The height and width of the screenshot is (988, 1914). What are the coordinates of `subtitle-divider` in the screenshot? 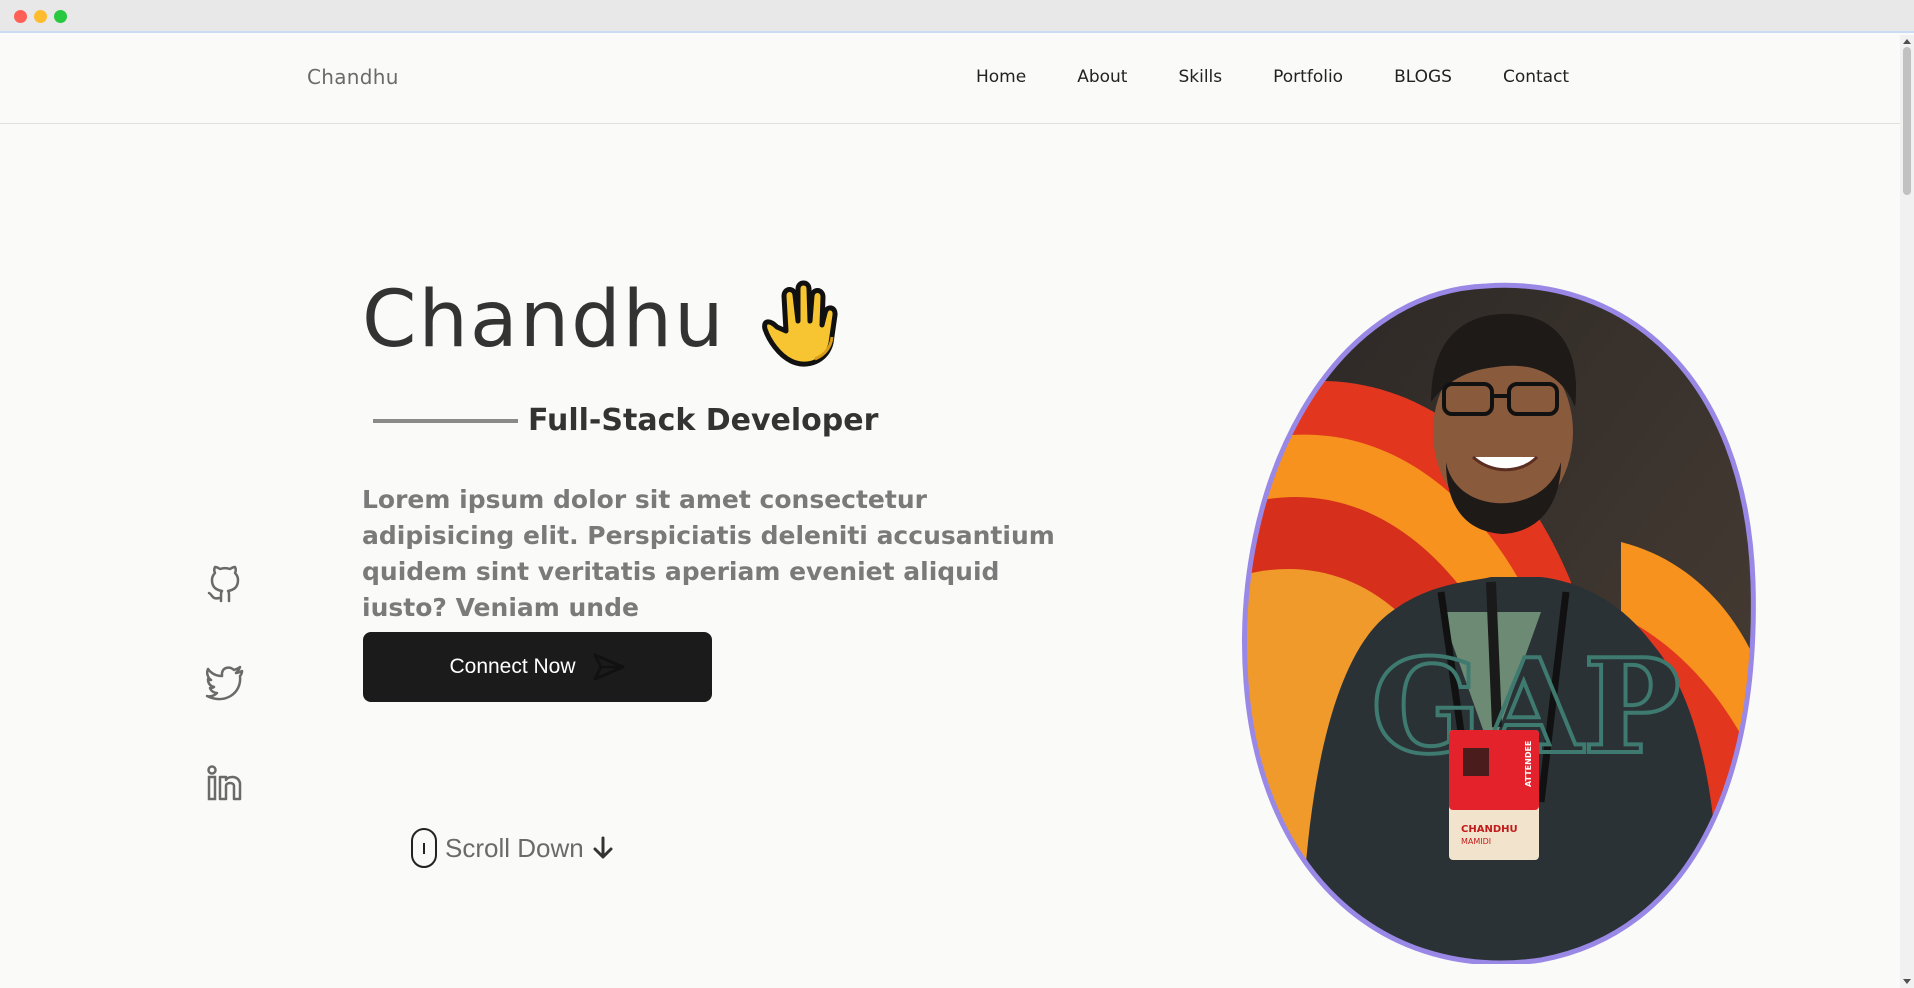 It's located at (445, 421).